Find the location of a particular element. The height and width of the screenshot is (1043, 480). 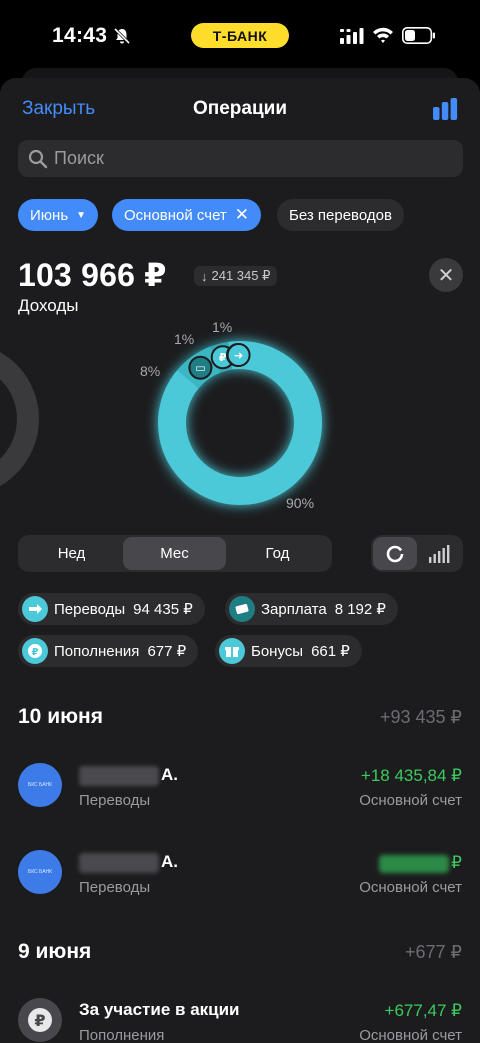

transaction-amount: +18 435,84 ₽ is located at coordinates (411, 775).